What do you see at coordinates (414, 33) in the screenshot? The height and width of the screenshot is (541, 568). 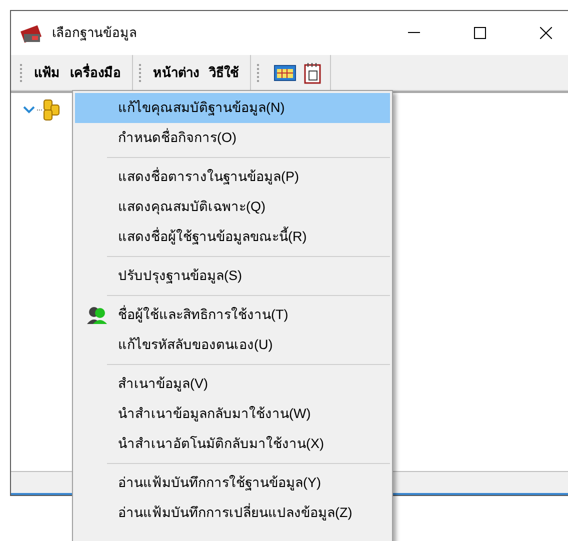 I see `minimize-icon` at bounding box center [414, 33].